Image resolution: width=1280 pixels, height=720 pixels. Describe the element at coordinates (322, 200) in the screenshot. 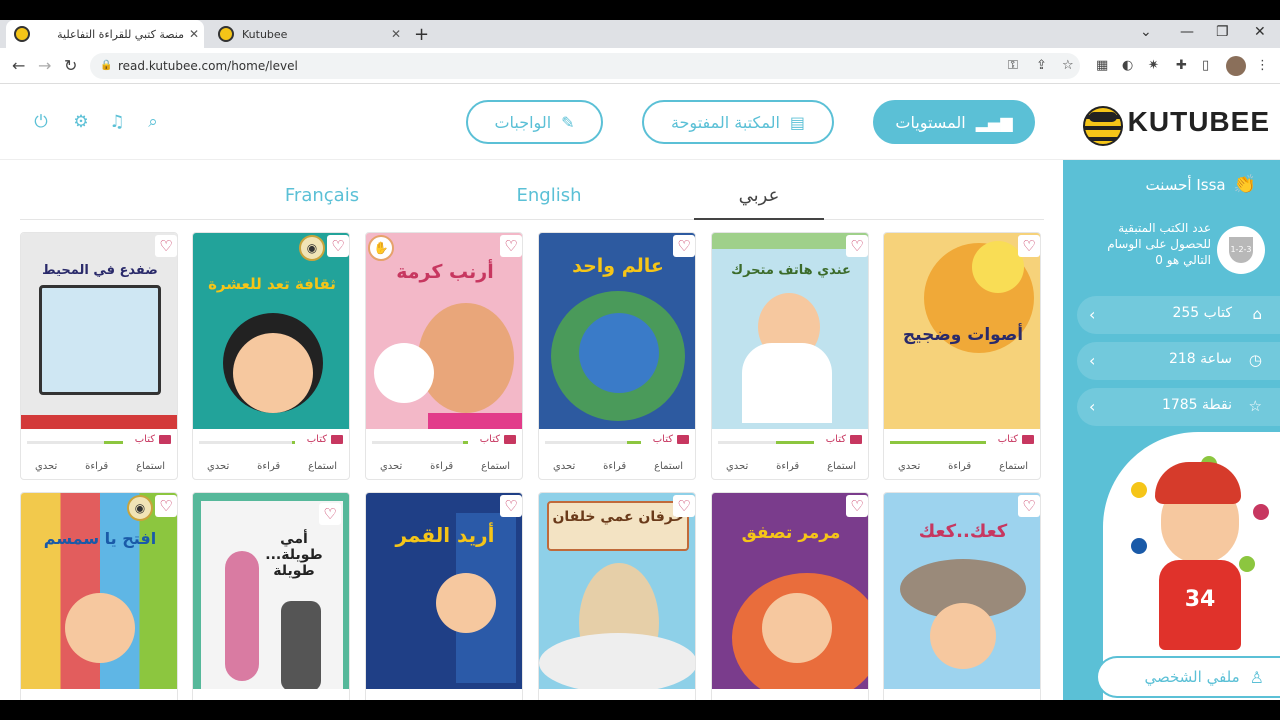

I see `tab-french: Français` at that location.